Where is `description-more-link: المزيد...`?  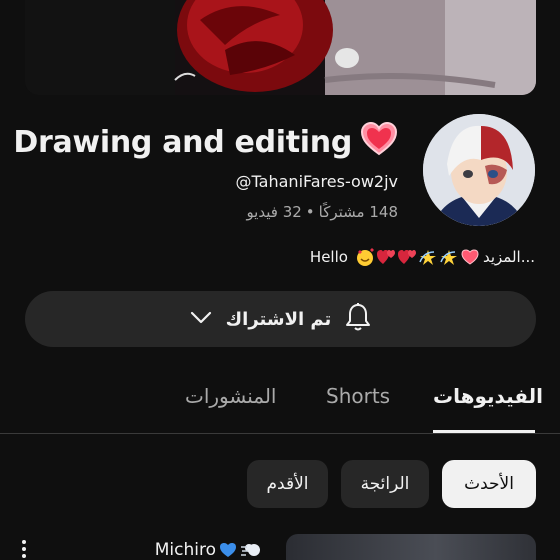 description-more-link: المزيد... is located at coordinates (509, 257).